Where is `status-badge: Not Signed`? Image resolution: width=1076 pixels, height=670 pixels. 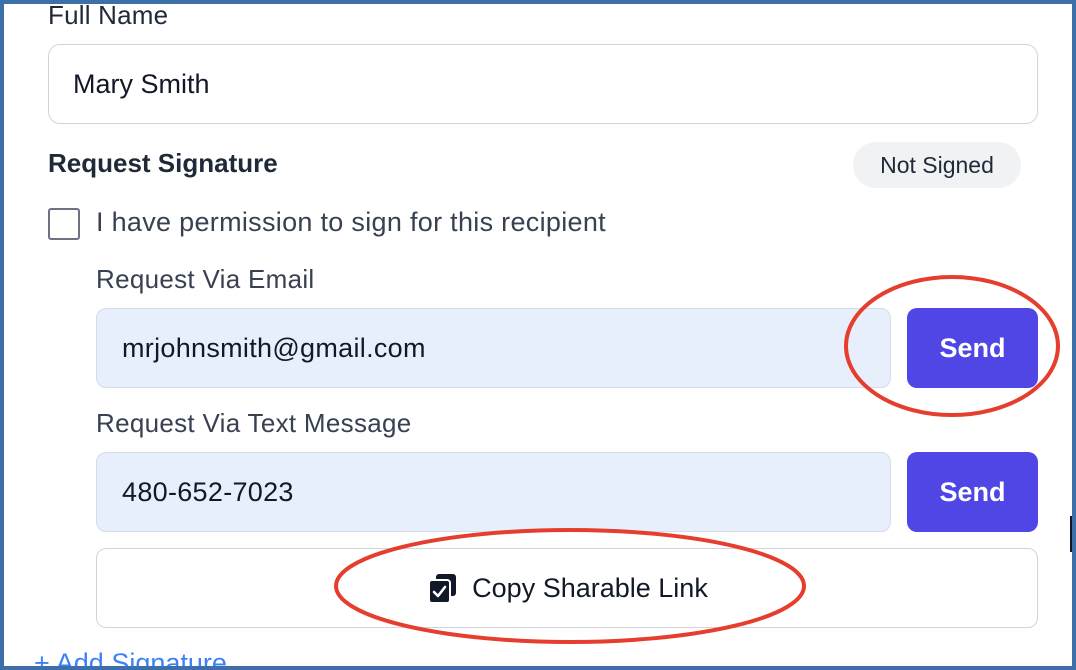 status-badge: Not Signed is located at coordinates (937, 165).